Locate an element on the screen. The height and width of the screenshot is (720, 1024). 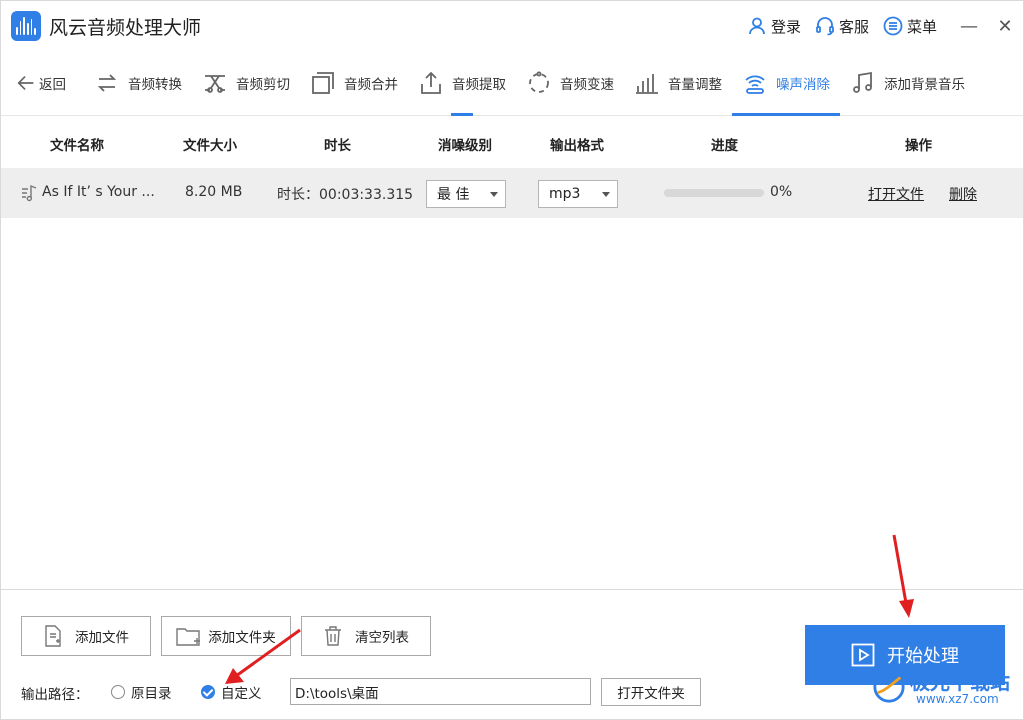
clear-list-label: 清空列表 is located at coordinates (382, 638).